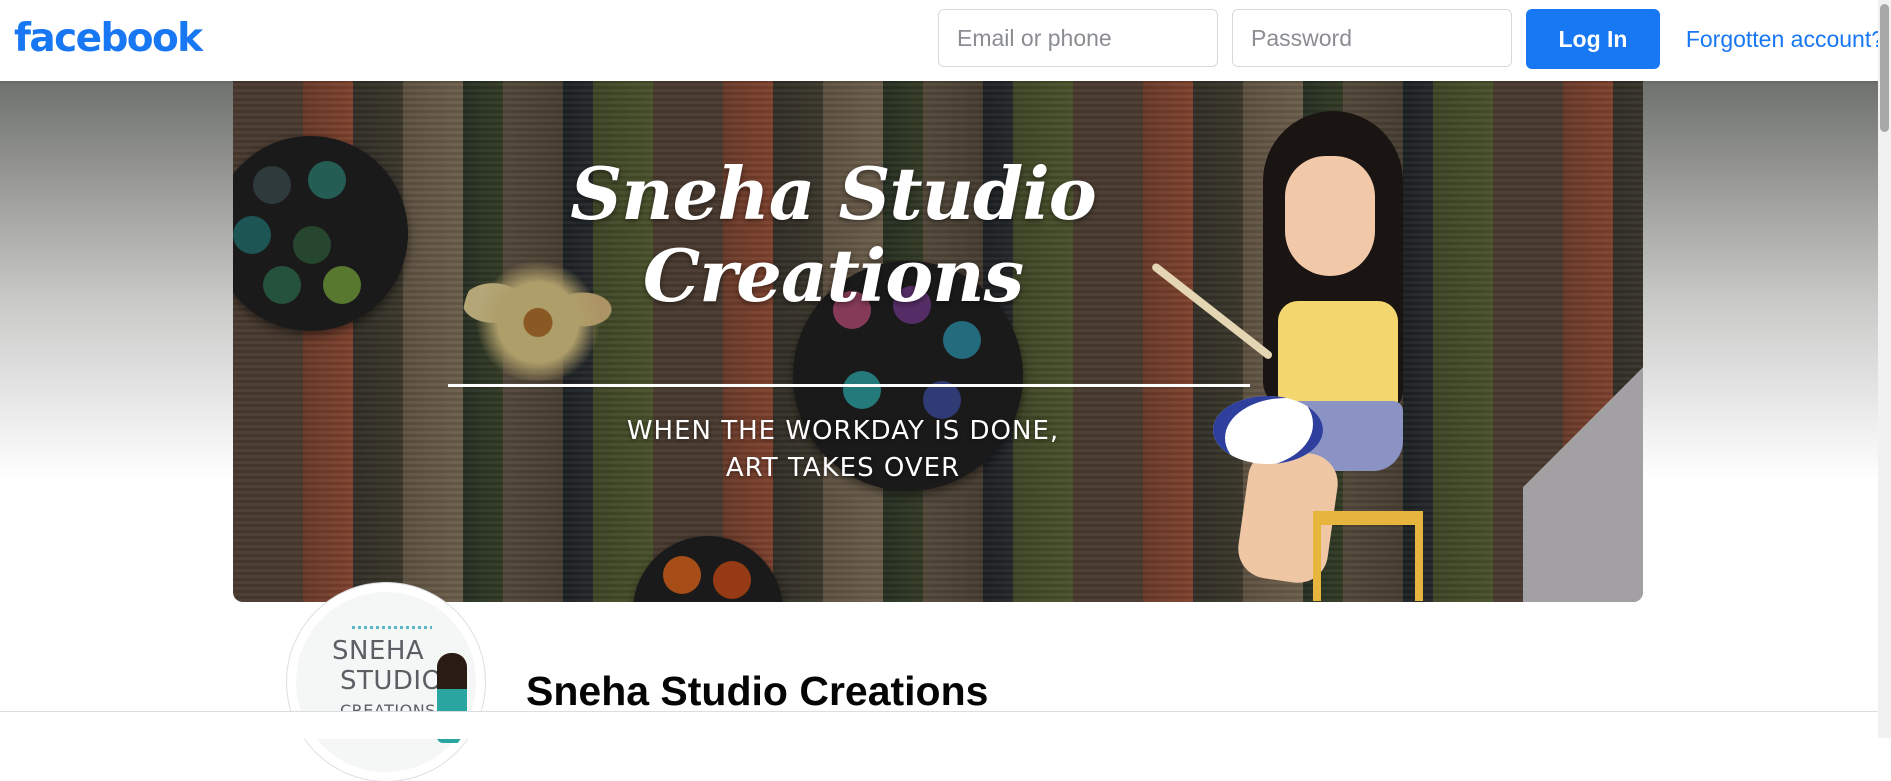 Image resolution: width=1891 pixels, height=781 pixels. I want to click on cover-tagline: WHEN THE WORKDAY IS DONE, ART TAKES OVER, so click(843, 450).